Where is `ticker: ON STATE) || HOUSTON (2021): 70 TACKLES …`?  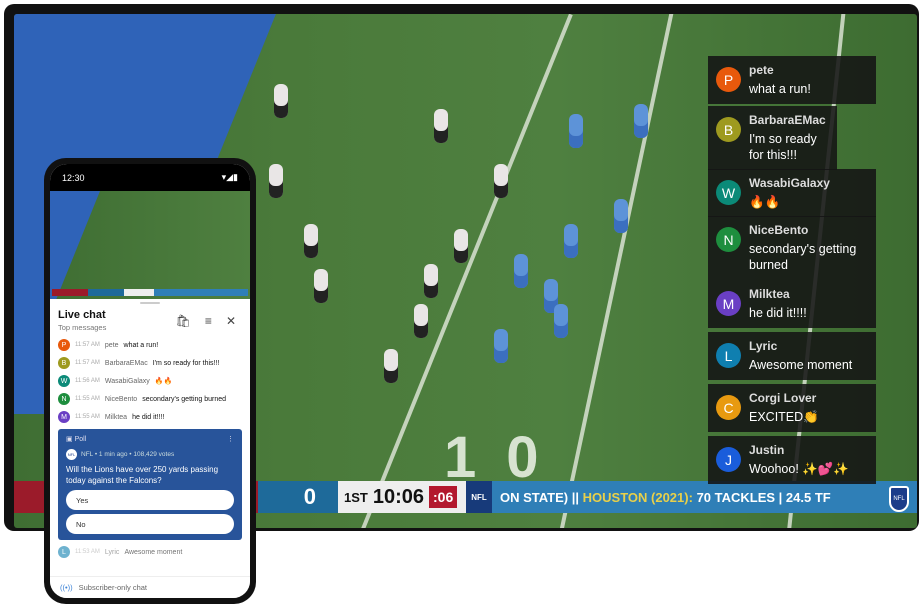
ticker: ON STATE) || HOUSTON (2021): 70 TACKLES … is located at coordinates (704, 497).